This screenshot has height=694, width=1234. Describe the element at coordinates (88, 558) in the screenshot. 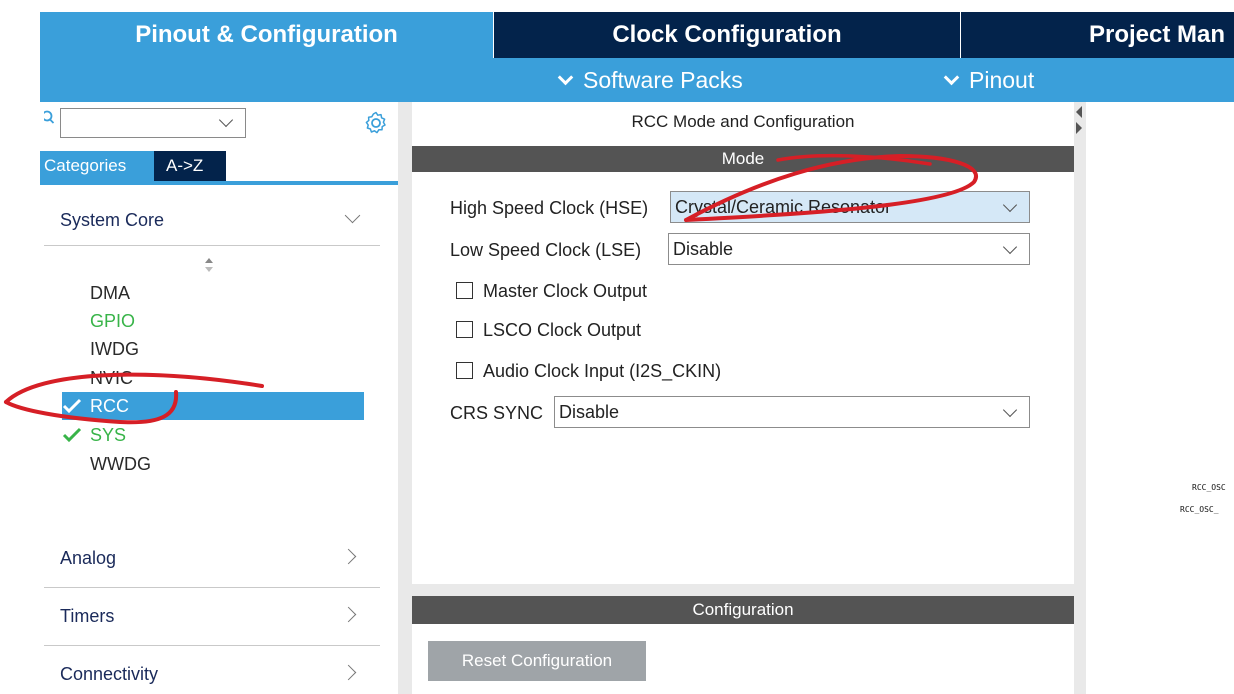

I see `group-label: Analog` at that location.